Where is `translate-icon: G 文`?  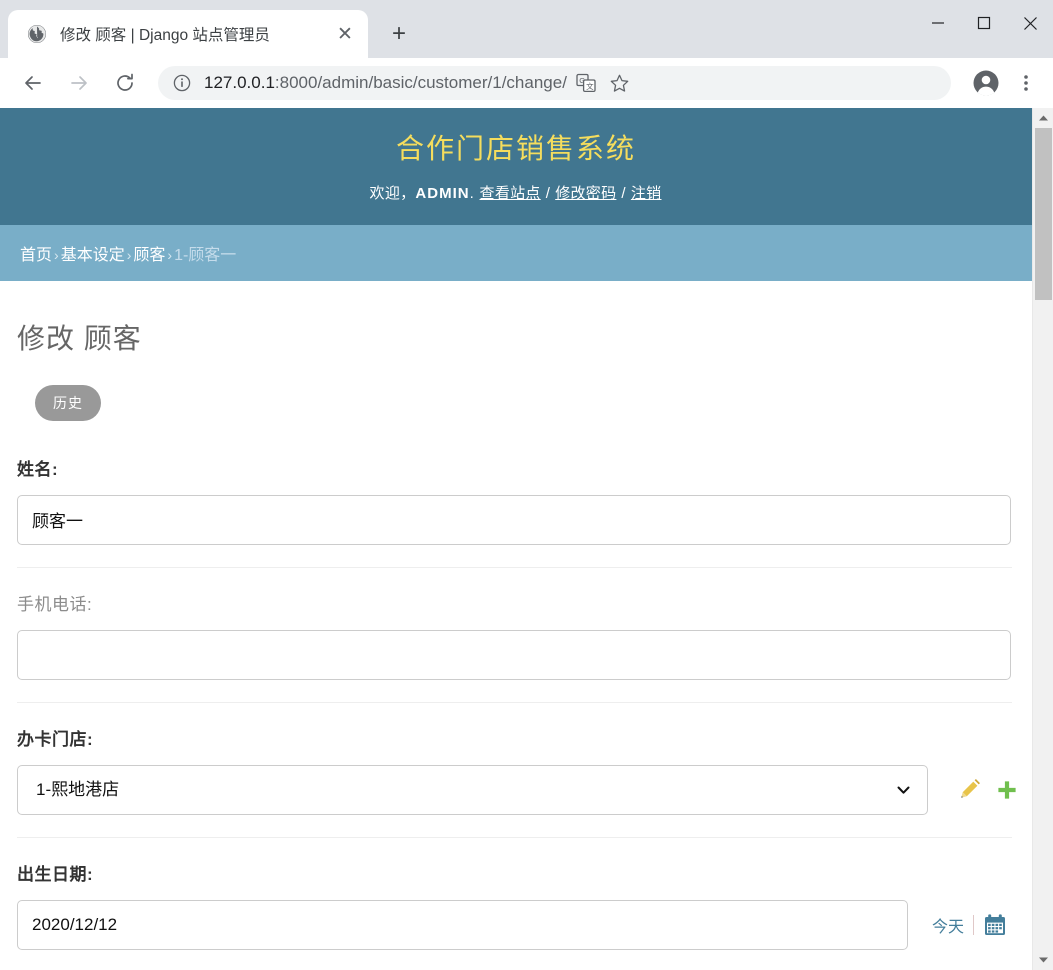
translate-icon: G 文 is located at coordinates (586, 83).